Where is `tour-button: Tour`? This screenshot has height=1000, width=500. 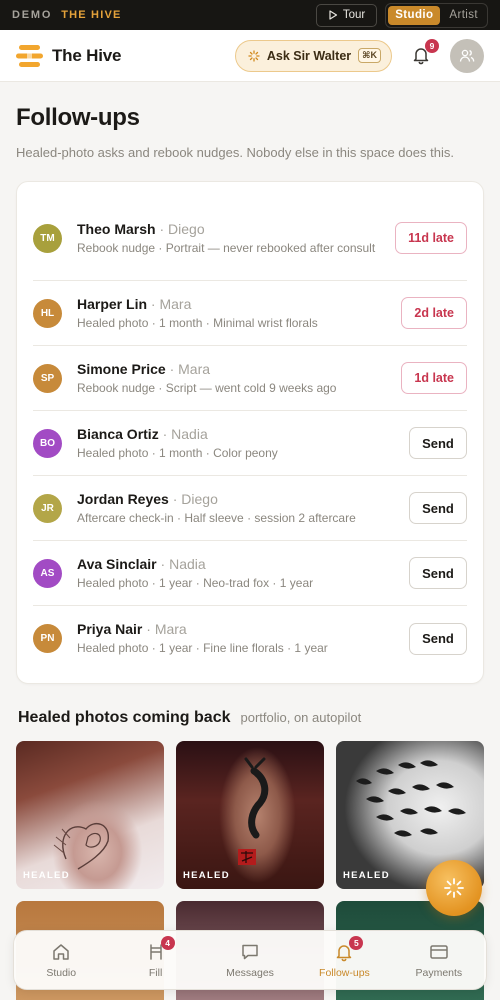 tour-button: Tour is located at coordinates (346, 15).